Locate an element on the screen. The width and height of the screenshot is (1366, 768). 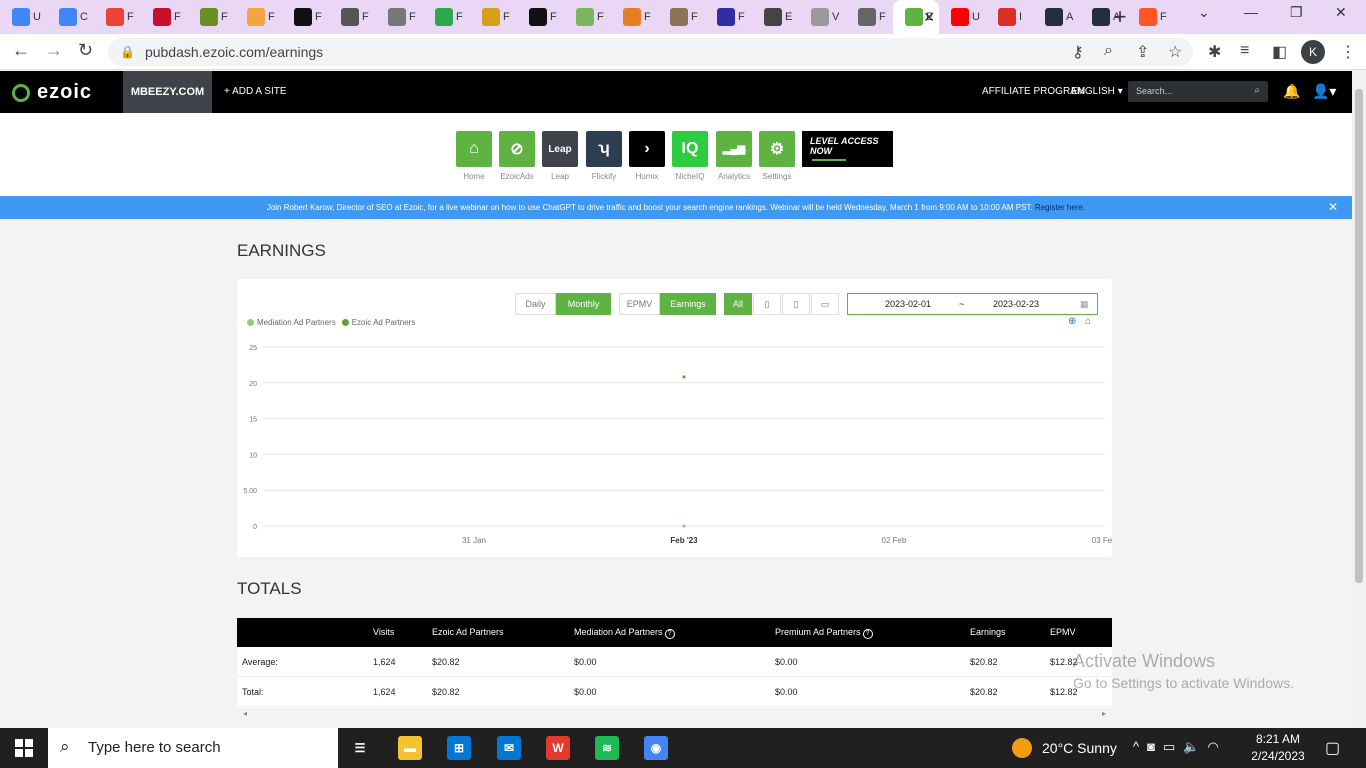
profile-avatar: K is located at coordinates (1313, 52).